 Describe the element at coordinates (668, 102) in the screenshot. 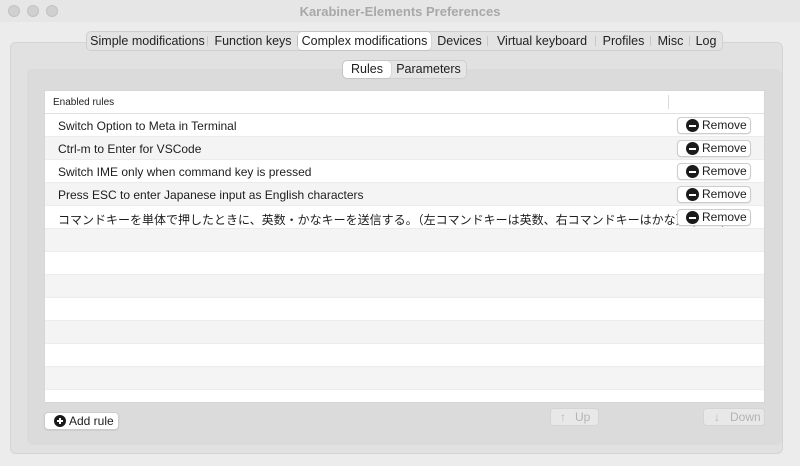

I see `column-divider` at that location.